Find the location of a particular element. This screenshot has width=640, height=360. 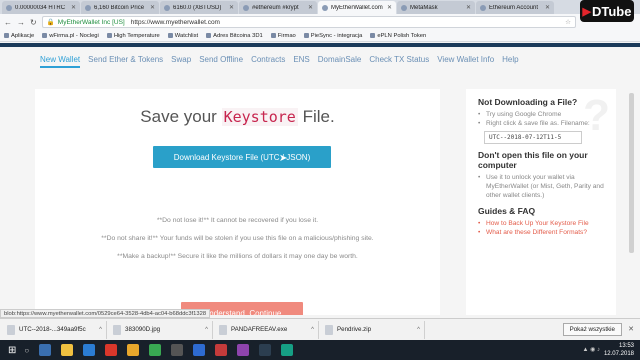

scrollbar is located at coordinates (631, 173).